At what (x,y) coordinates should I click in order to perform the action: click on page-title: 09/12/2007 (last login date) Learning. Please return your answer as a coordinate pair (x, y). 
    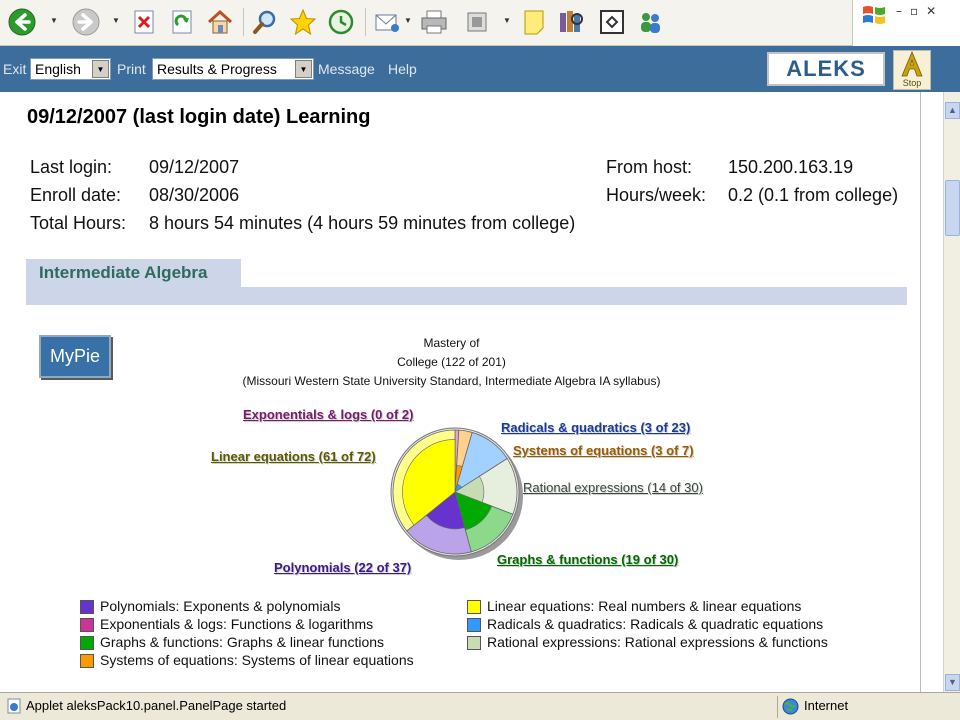
    Looking at the image, I should click on (199, 117).